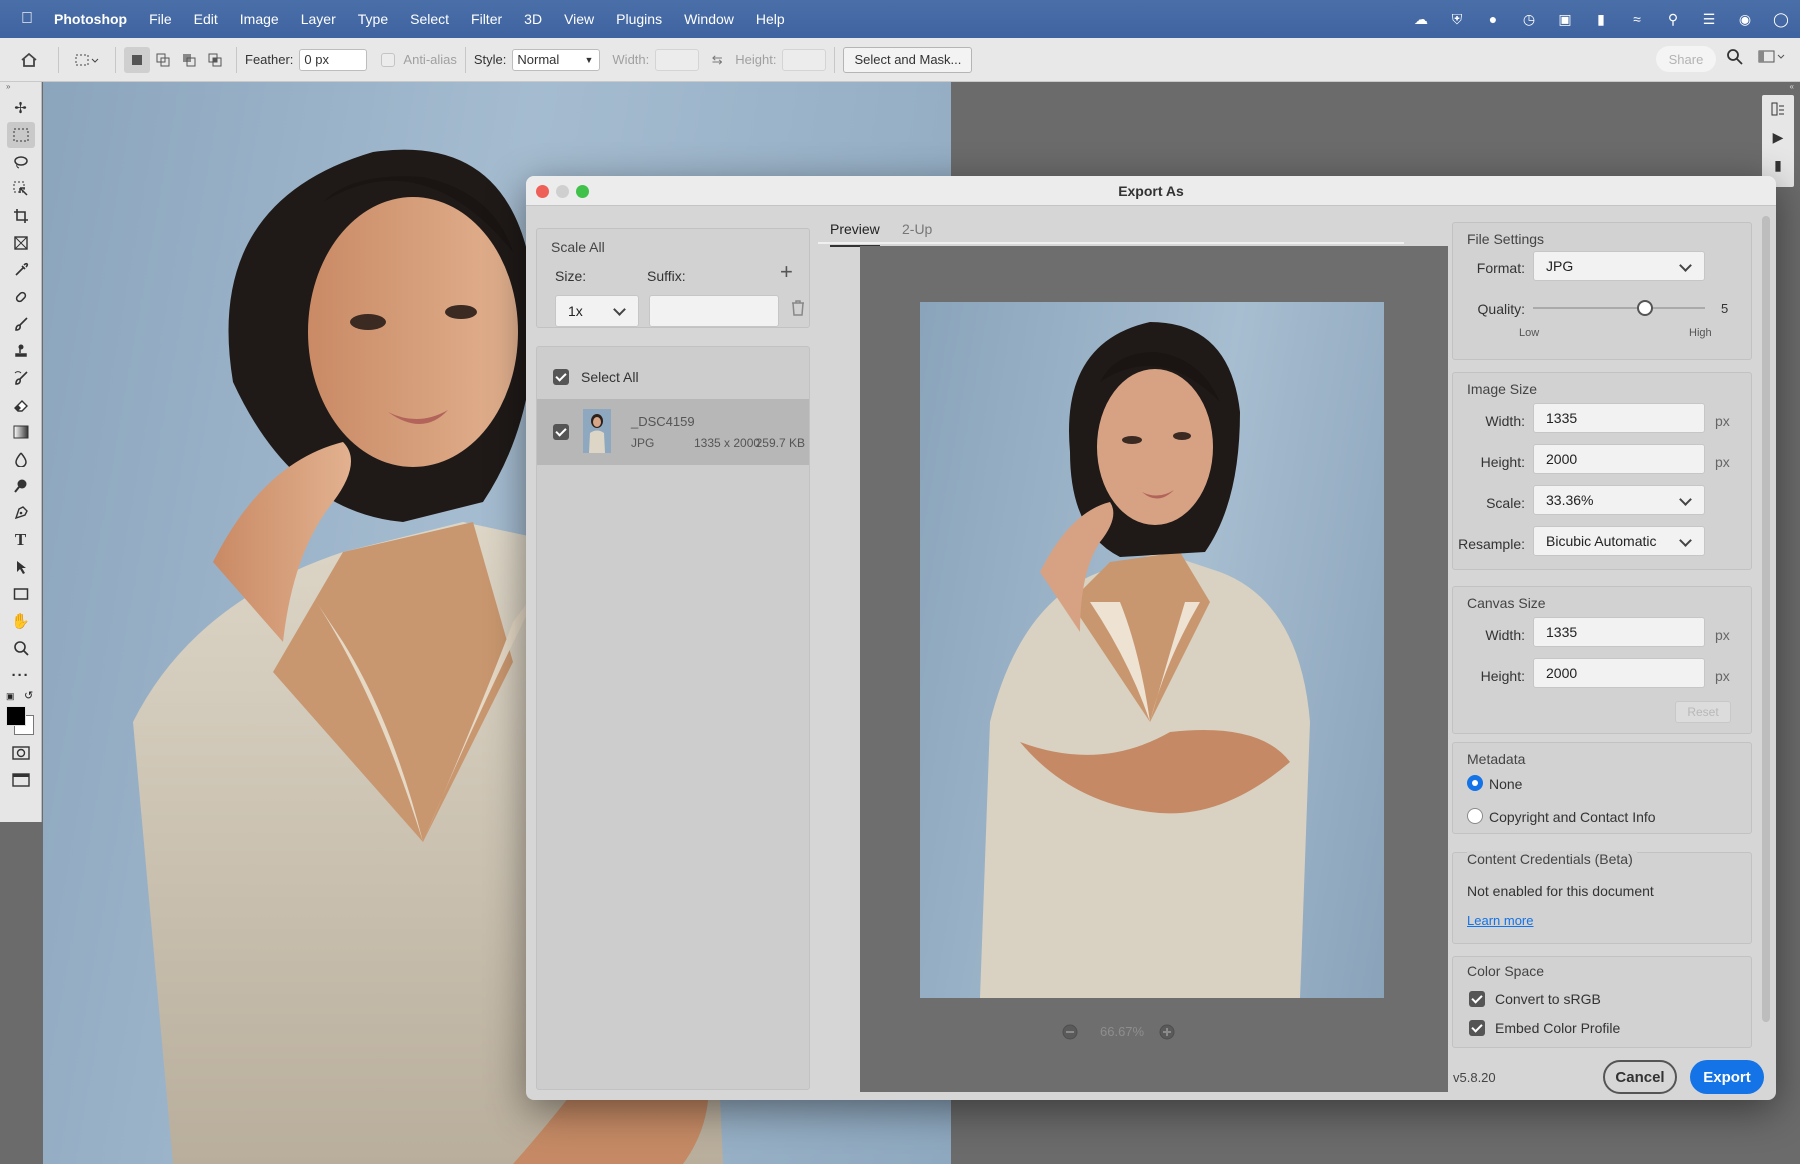  I want to click on asset-checkbox, so click(561, 432).